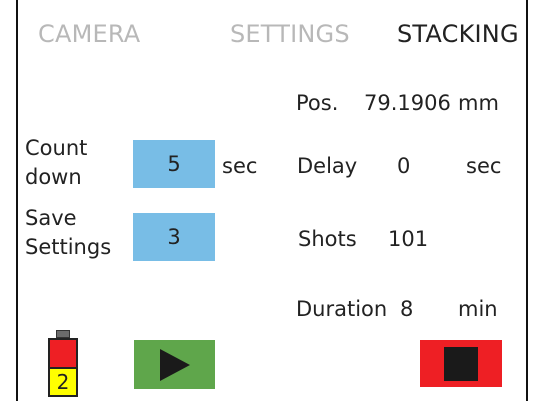 The height and width of the screenshot is (401, 533). I want to click on stop-icon, so click(461, 363).